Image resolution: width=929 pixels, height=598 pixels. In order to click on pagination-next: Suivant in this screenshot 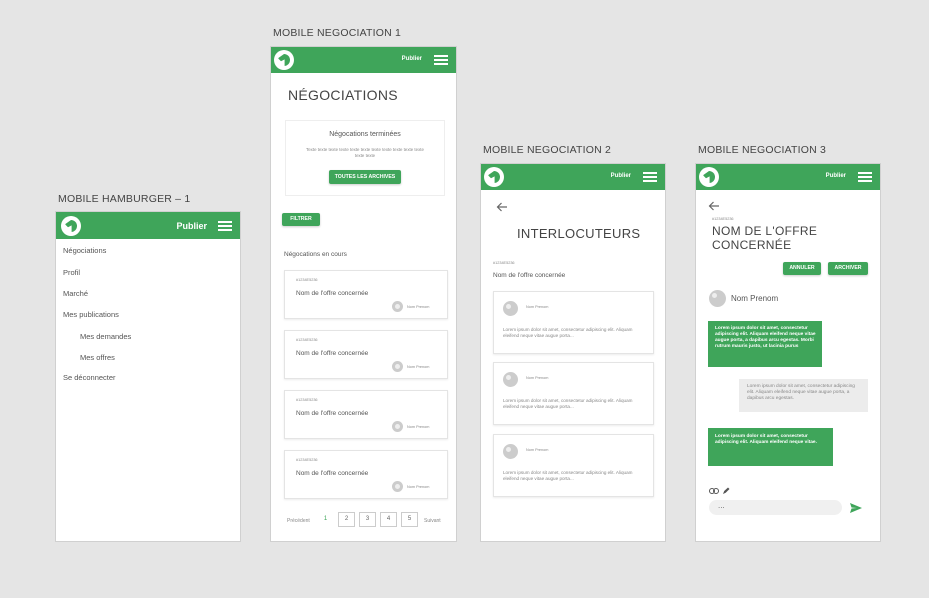, I will do `click(432, 521)`.